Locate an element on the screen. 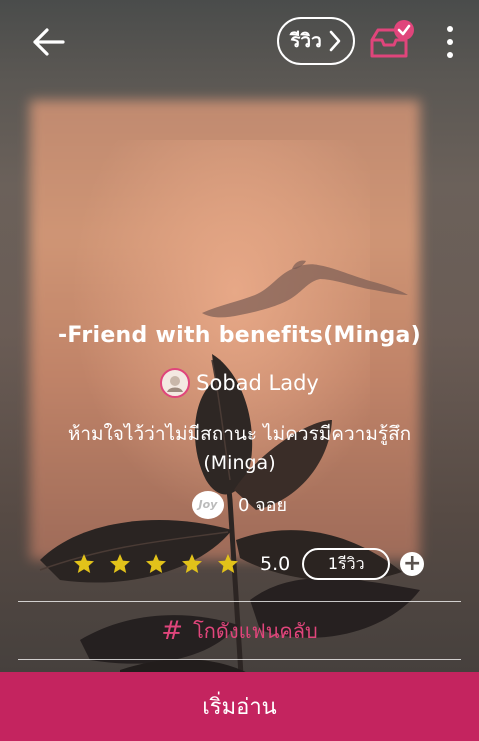 The image size is (479, 741). review-button: รีวิว is located at coordinates (316, 41).